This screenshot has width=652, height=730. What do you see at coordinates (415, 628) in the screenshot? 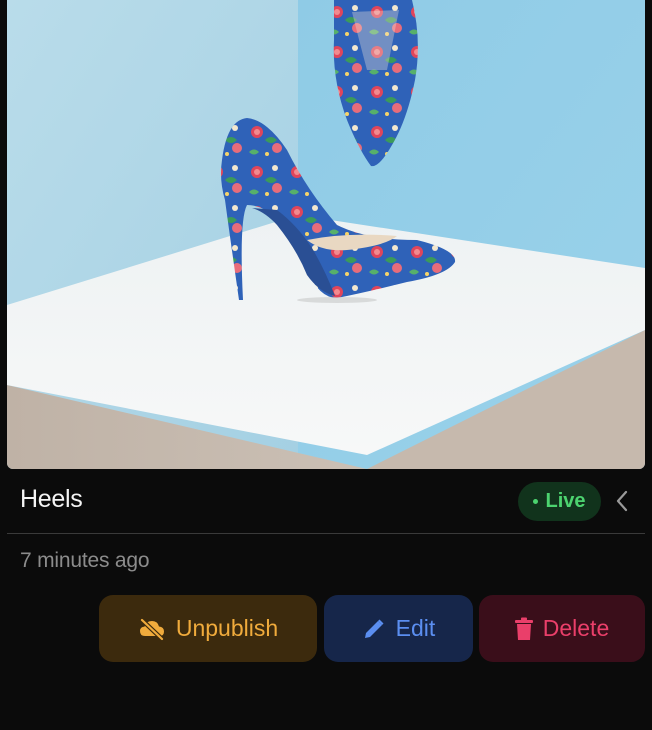
I see `edit-label: Edit` at bounding box center [415, 628].